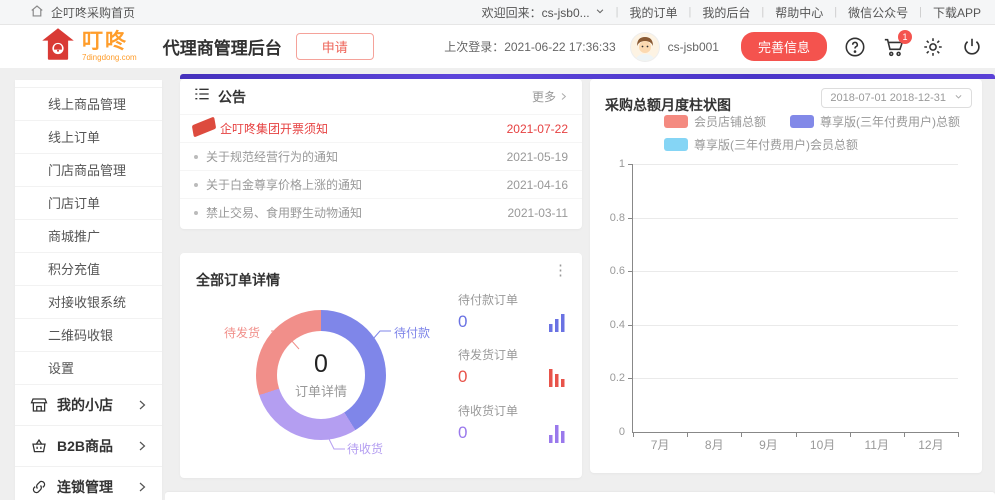  I want to click on y-axis-label: 1, so click(621, 164).